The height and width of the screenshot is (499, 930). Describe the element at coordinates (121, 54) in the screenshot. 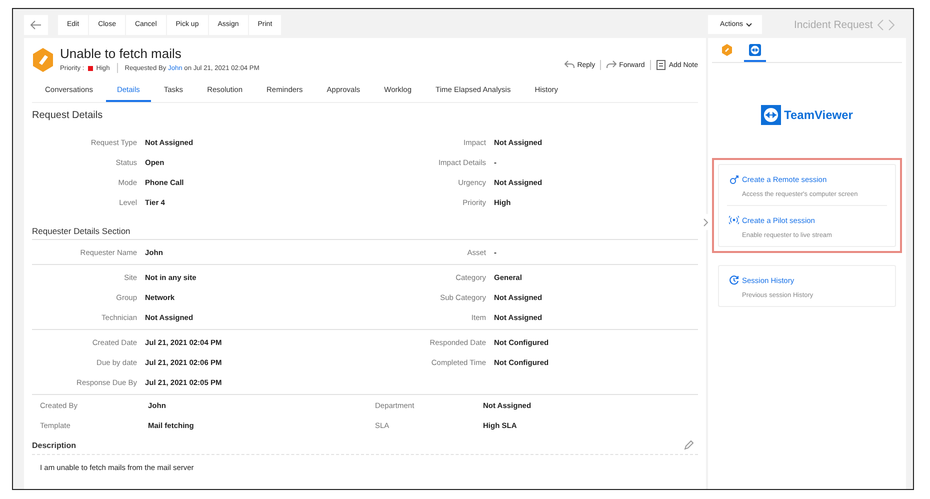

I see `request-title: Unable to fetch mails` at that location.